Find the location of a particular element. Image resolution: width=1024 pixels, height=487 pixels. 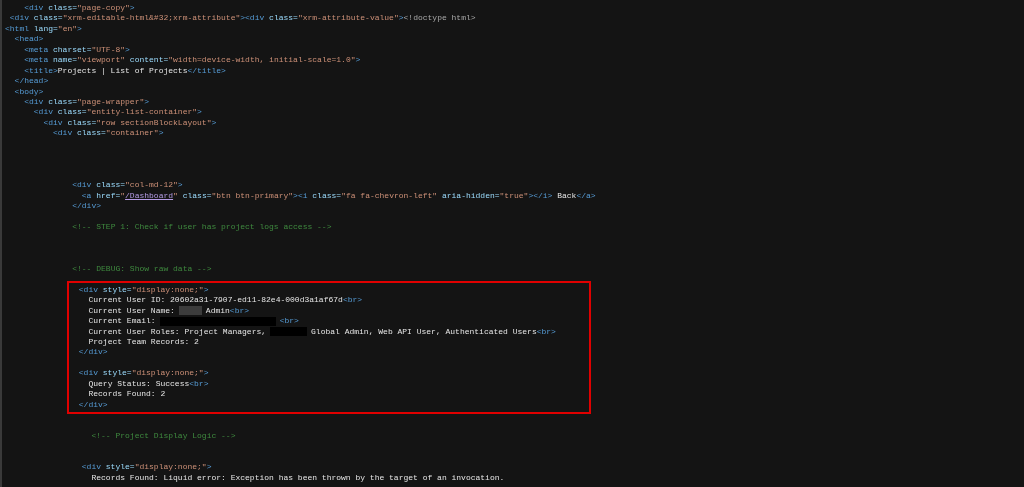

code-line: Current Email: is located at coordinates (122, 321).